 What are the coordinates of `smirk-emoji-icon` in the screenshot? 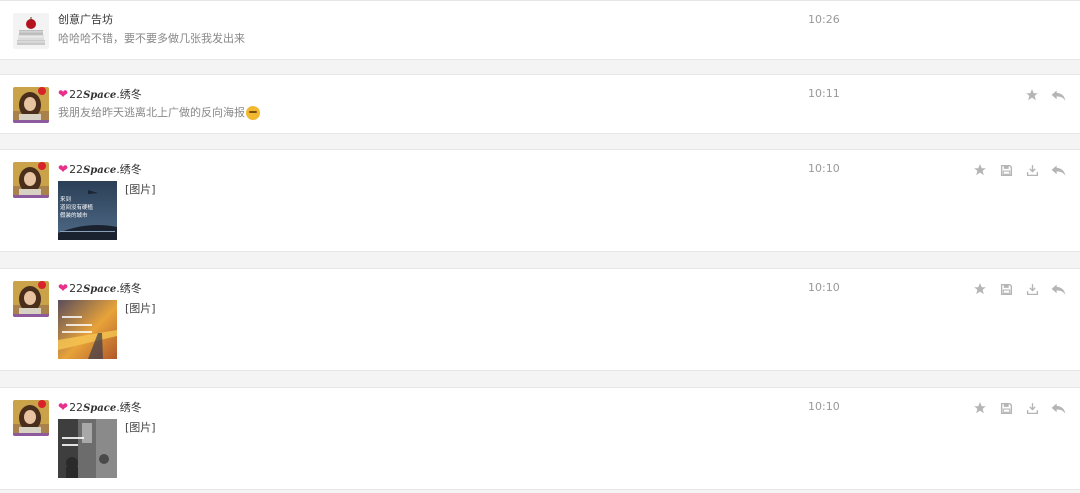 It's located at (253, 113).